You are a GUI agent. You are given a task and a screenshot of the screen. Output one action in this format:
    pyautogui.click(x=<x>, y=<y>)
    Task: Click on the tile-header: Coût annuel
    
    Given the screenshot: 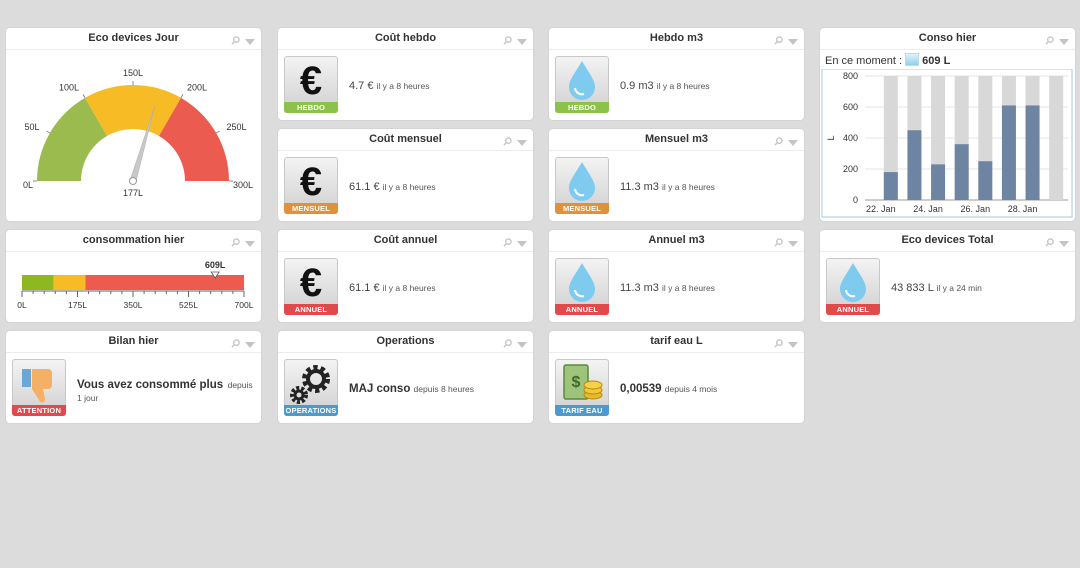 What is the action you would take?
    pyautogui.click(x=405, y=241)
    